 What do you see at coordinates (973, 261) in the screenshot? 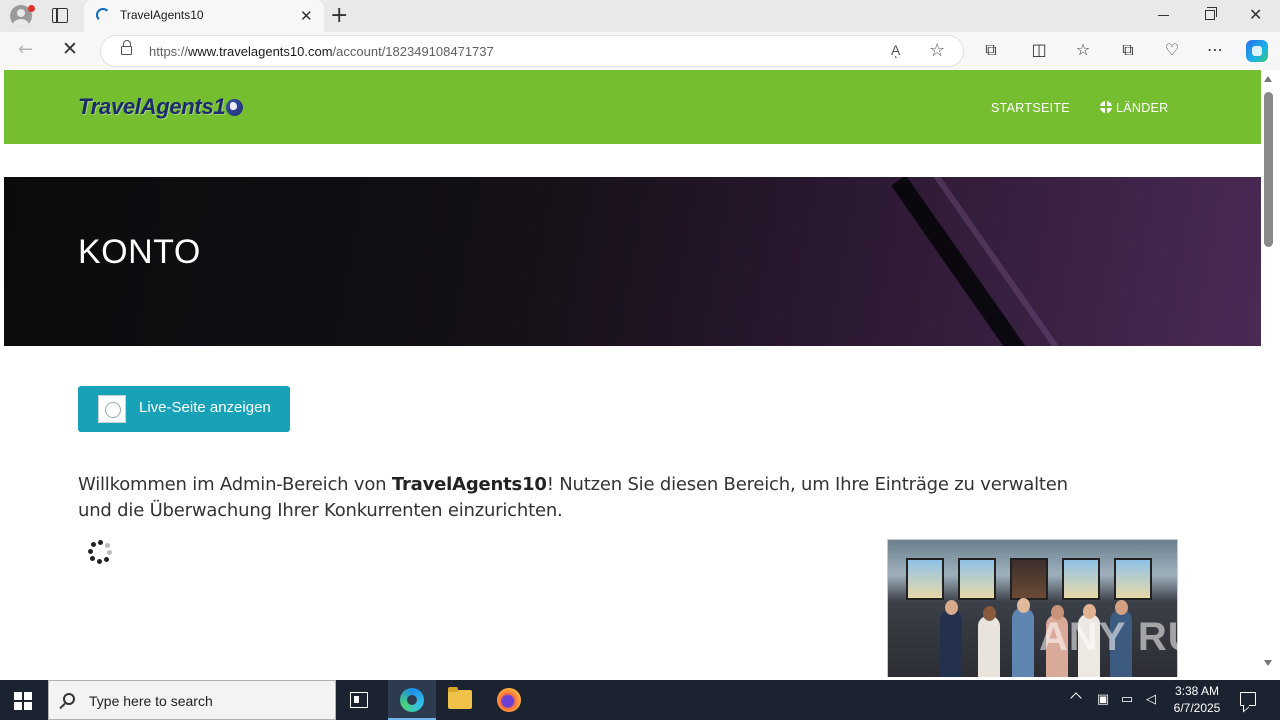
I see `hero-decor-beam` at bounding box center [973, 261].